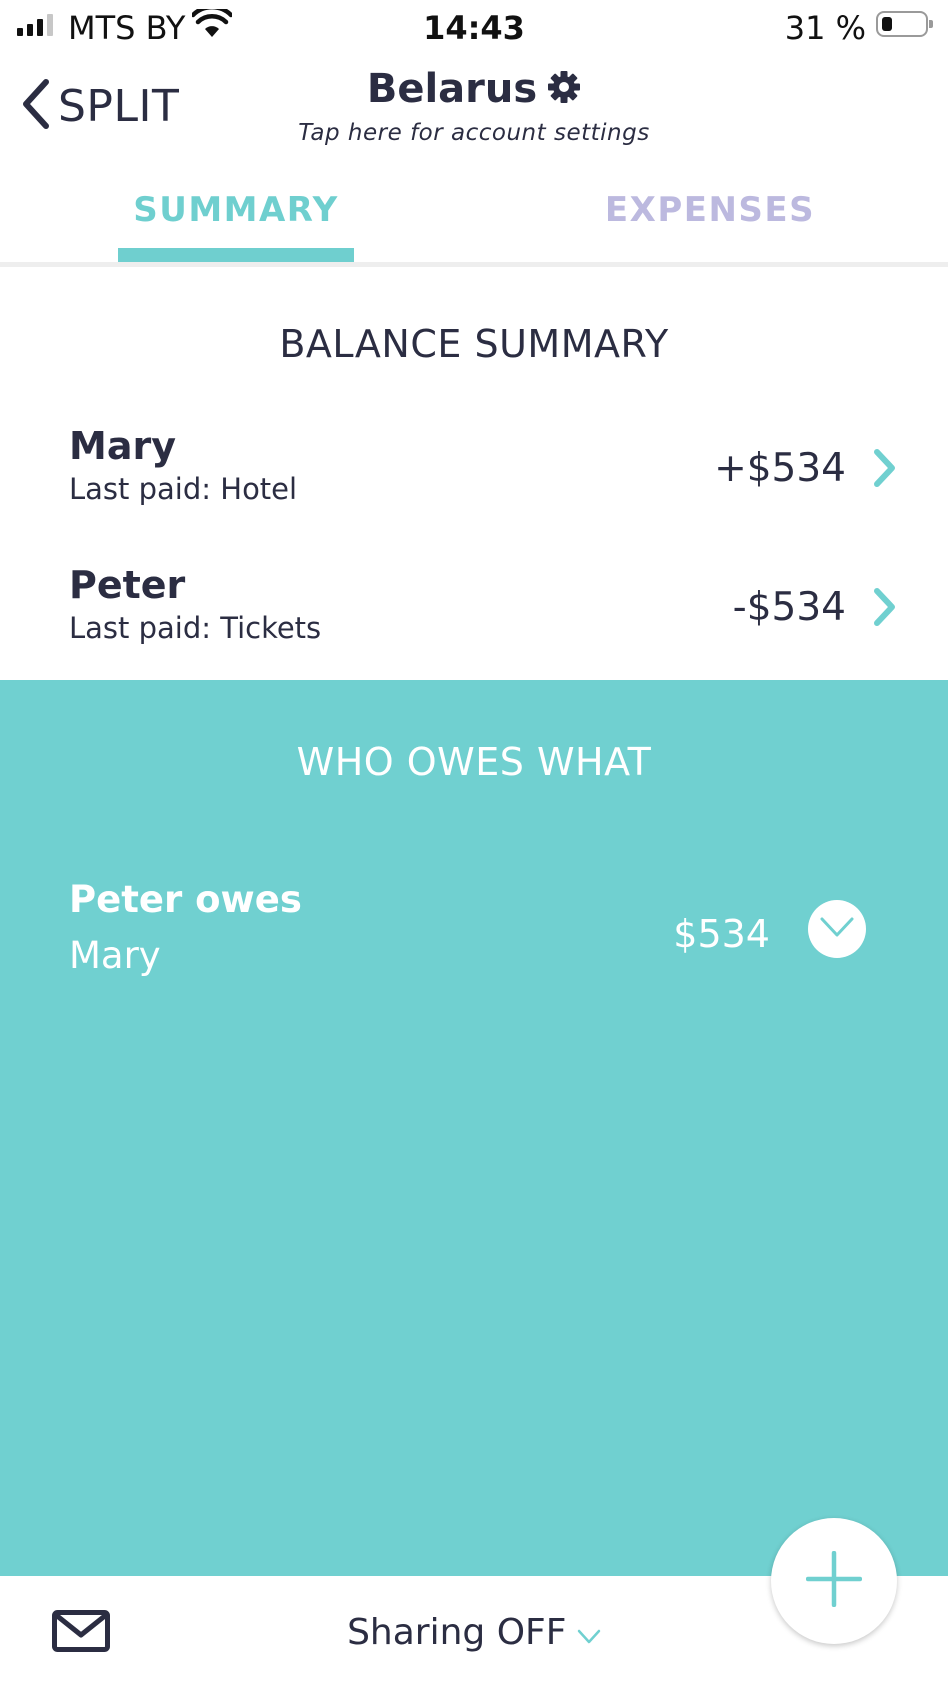 The width and height of the screenshot is (948, 1687). Describe the element at coordinates (236, 255) in the screenshot. I see `active-tab-indicator` at that location.